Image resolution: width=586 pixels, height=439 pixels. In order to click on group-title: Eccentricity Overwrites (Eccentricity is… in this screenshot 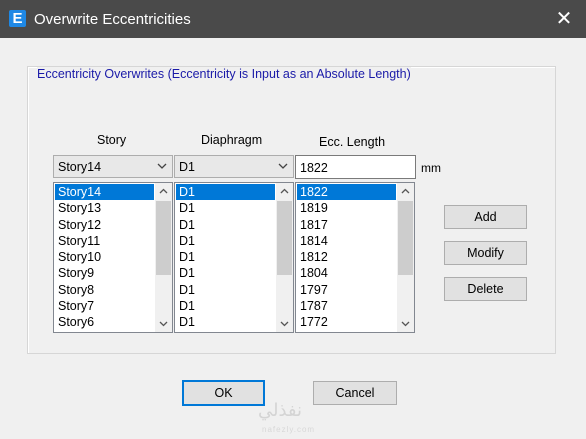, I will do `click(224, 74)`.